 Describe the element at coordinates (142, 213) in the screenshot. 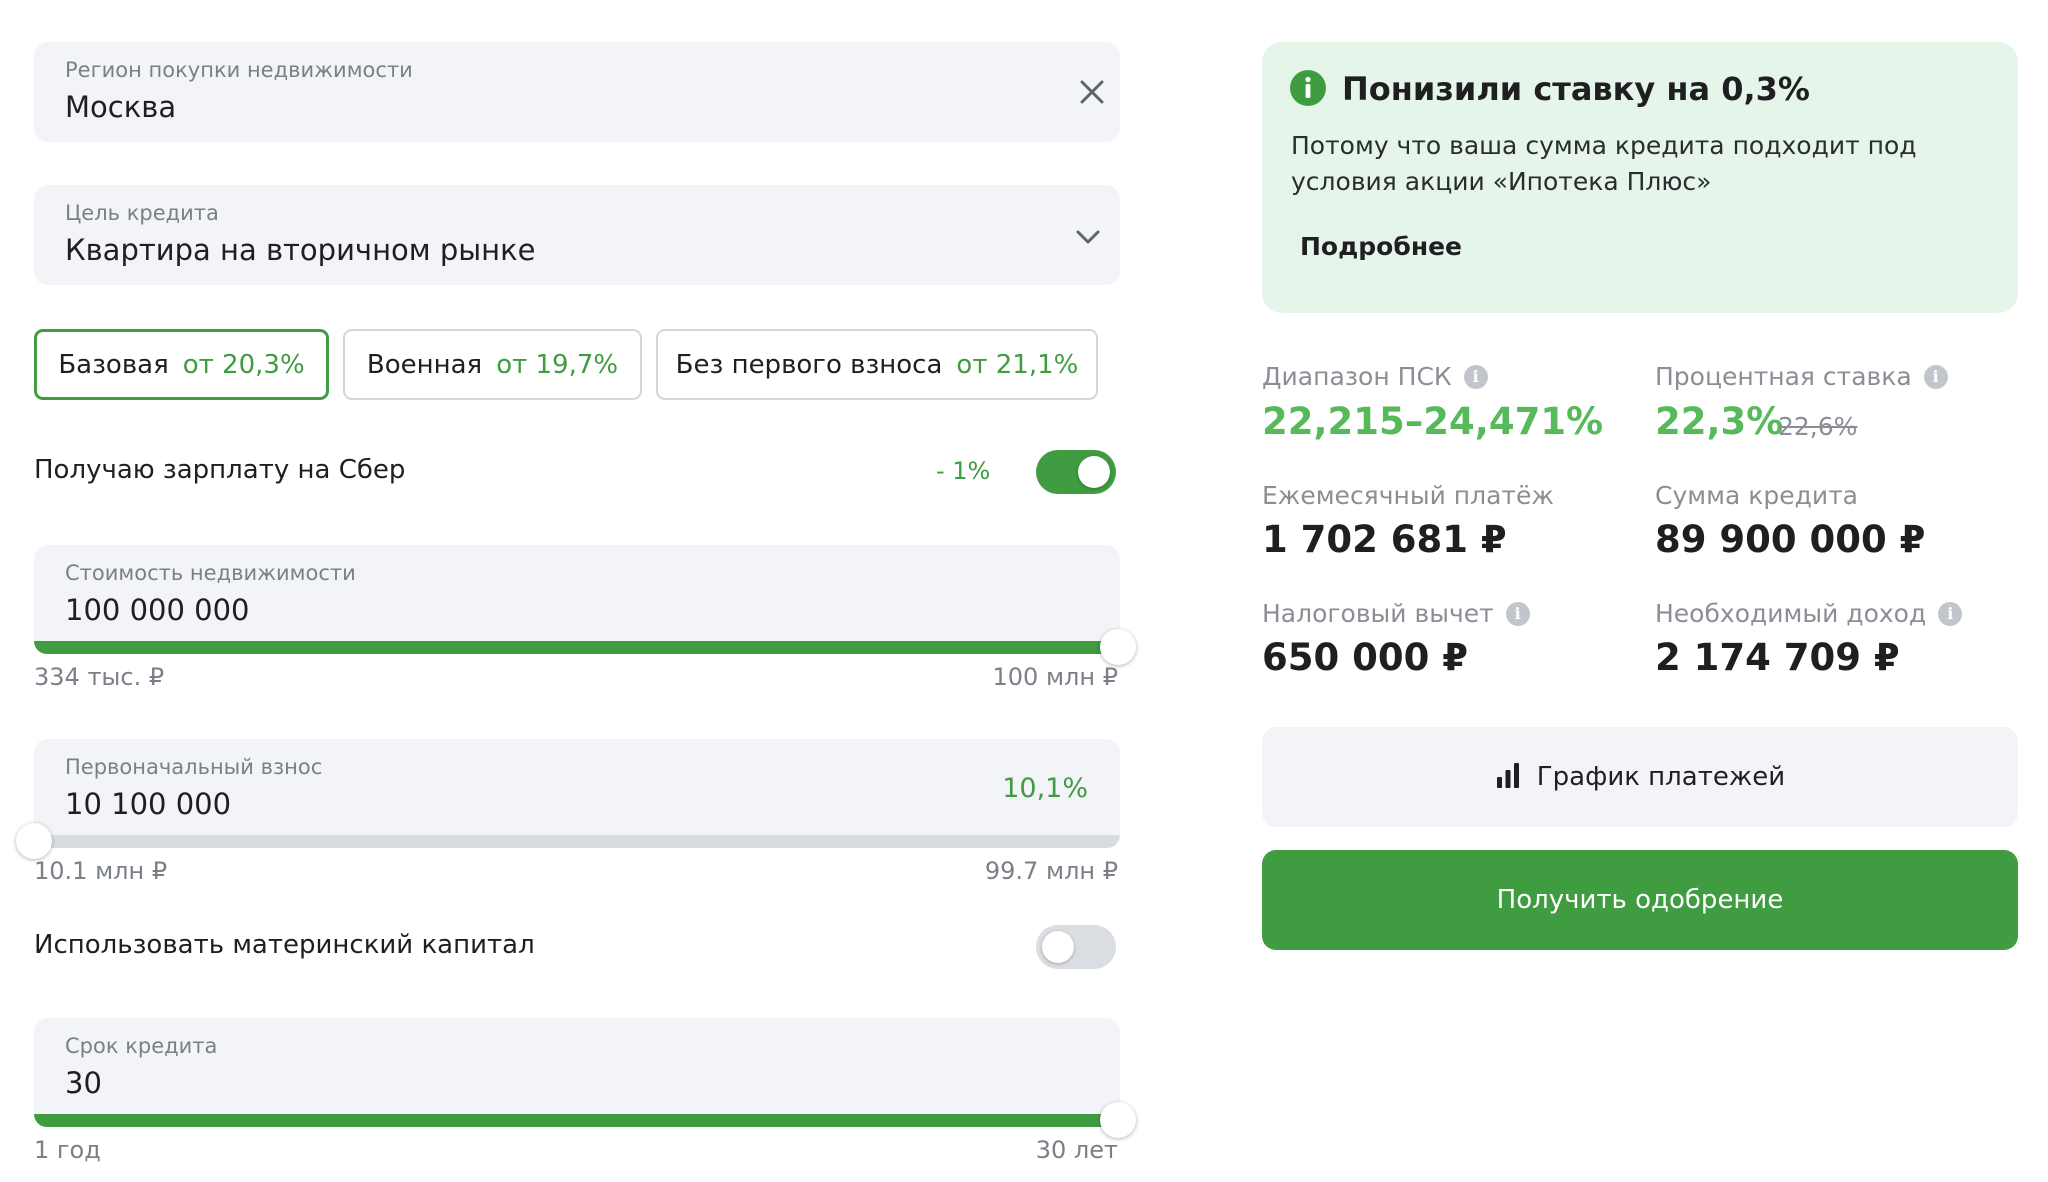

I see `purpose-label: Цель кредита` at that location.